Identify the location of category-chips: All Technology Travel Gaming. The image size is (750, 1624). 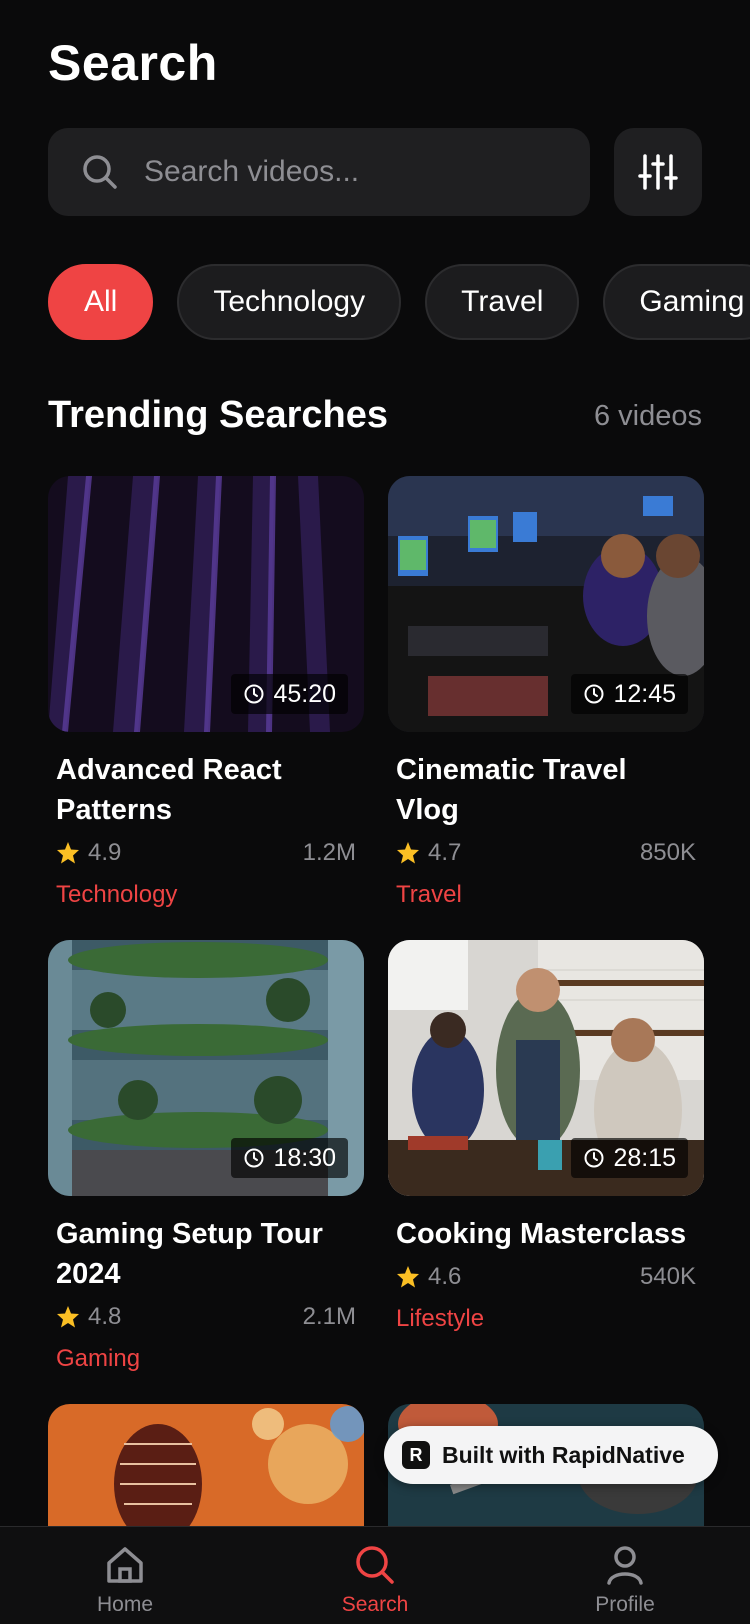
(399, 302).